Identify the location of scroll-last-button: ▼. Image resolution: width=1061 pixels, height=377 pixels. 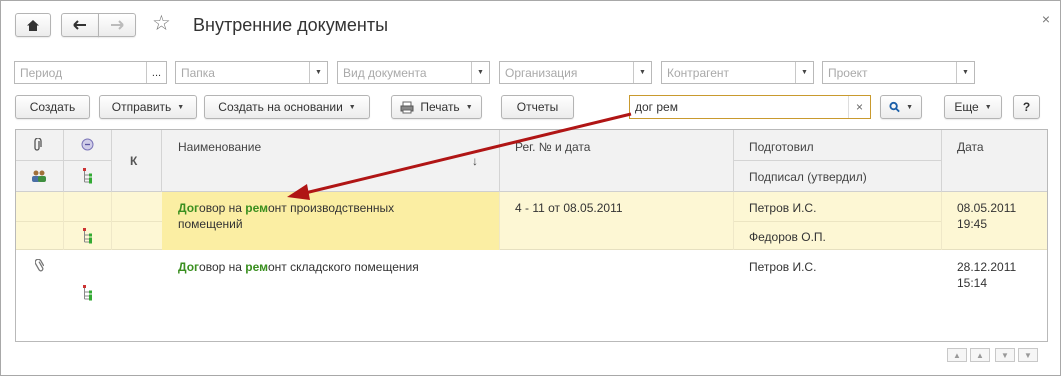
(1028, 355).